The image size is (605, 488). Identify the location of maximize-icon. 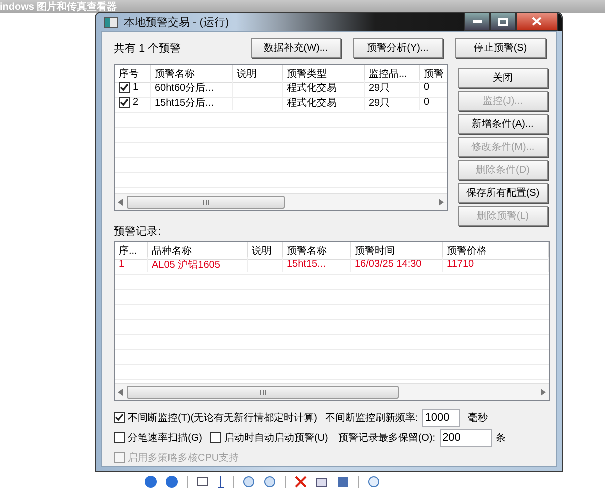
(503, 22).